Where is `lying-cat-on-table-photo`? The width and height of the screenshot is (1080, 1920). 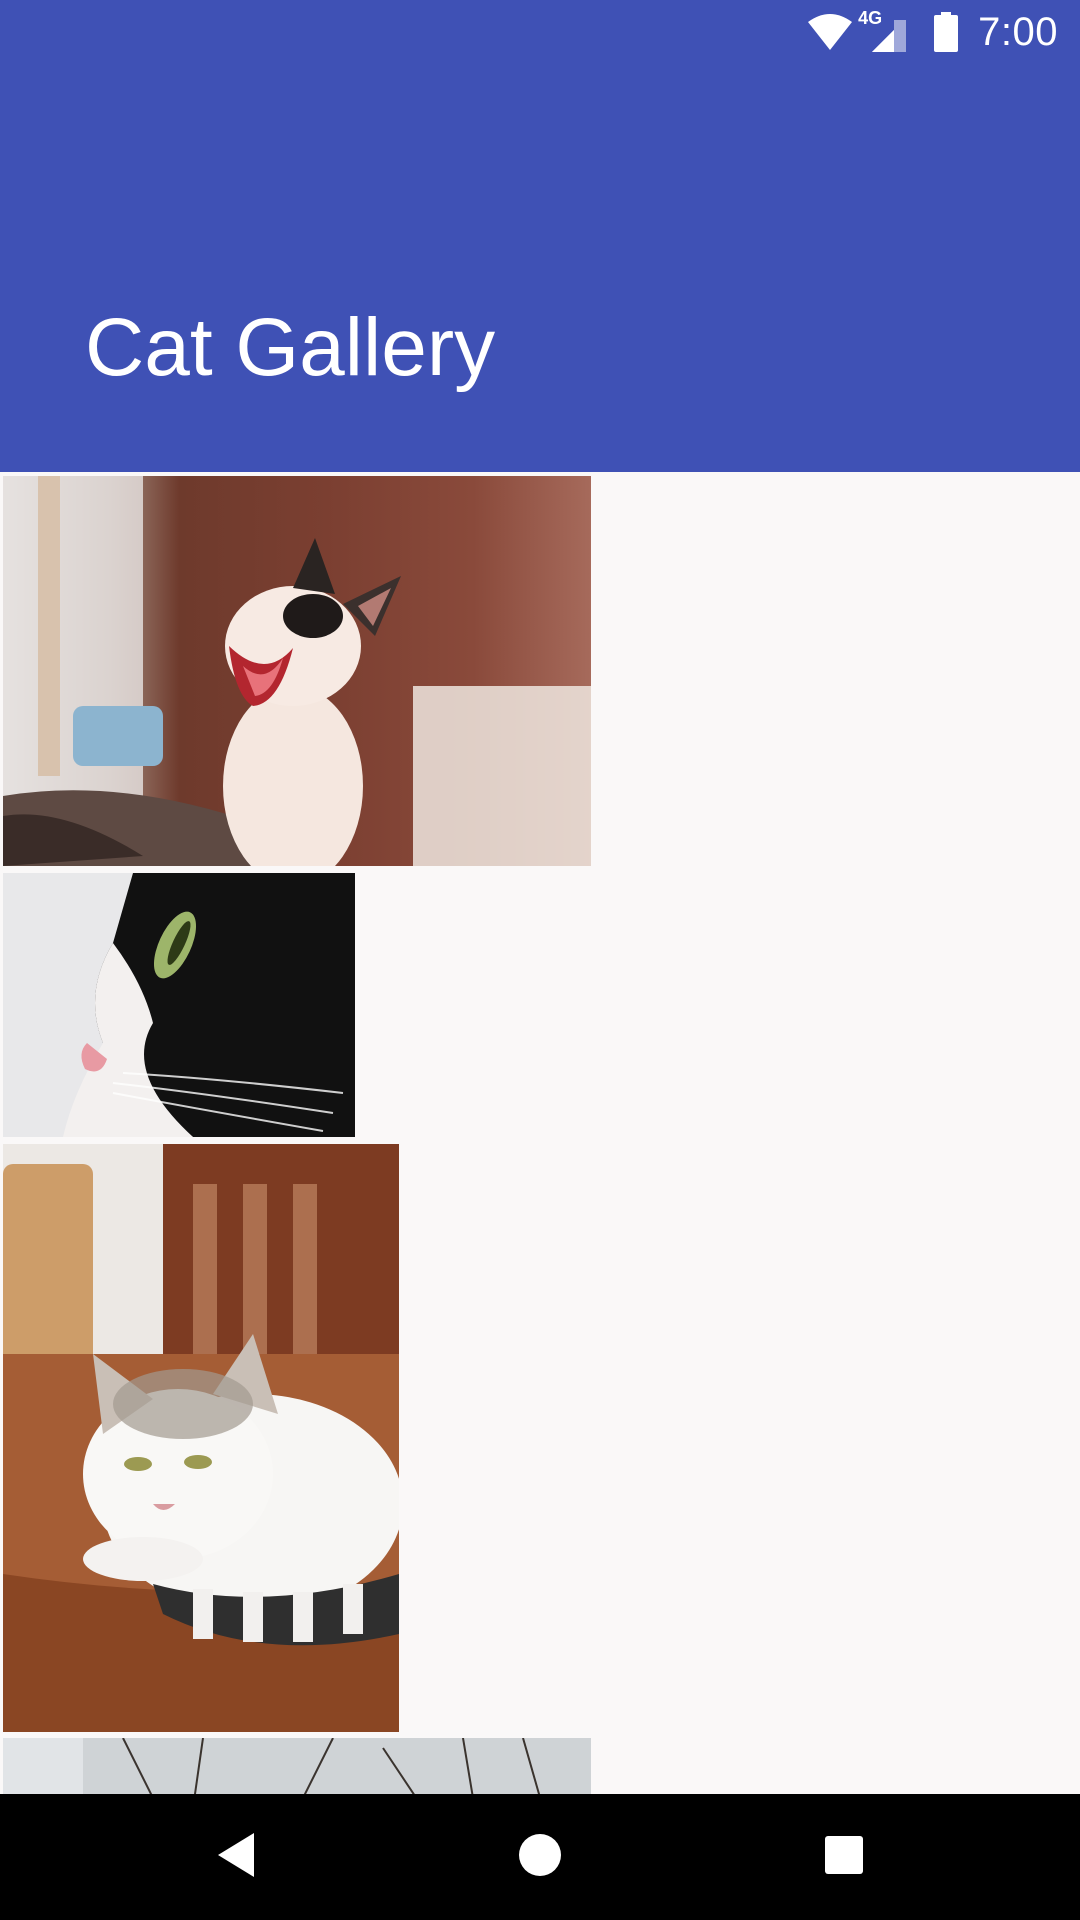
lying-cat-on-table-photo is located at coordinates (201, 1438).